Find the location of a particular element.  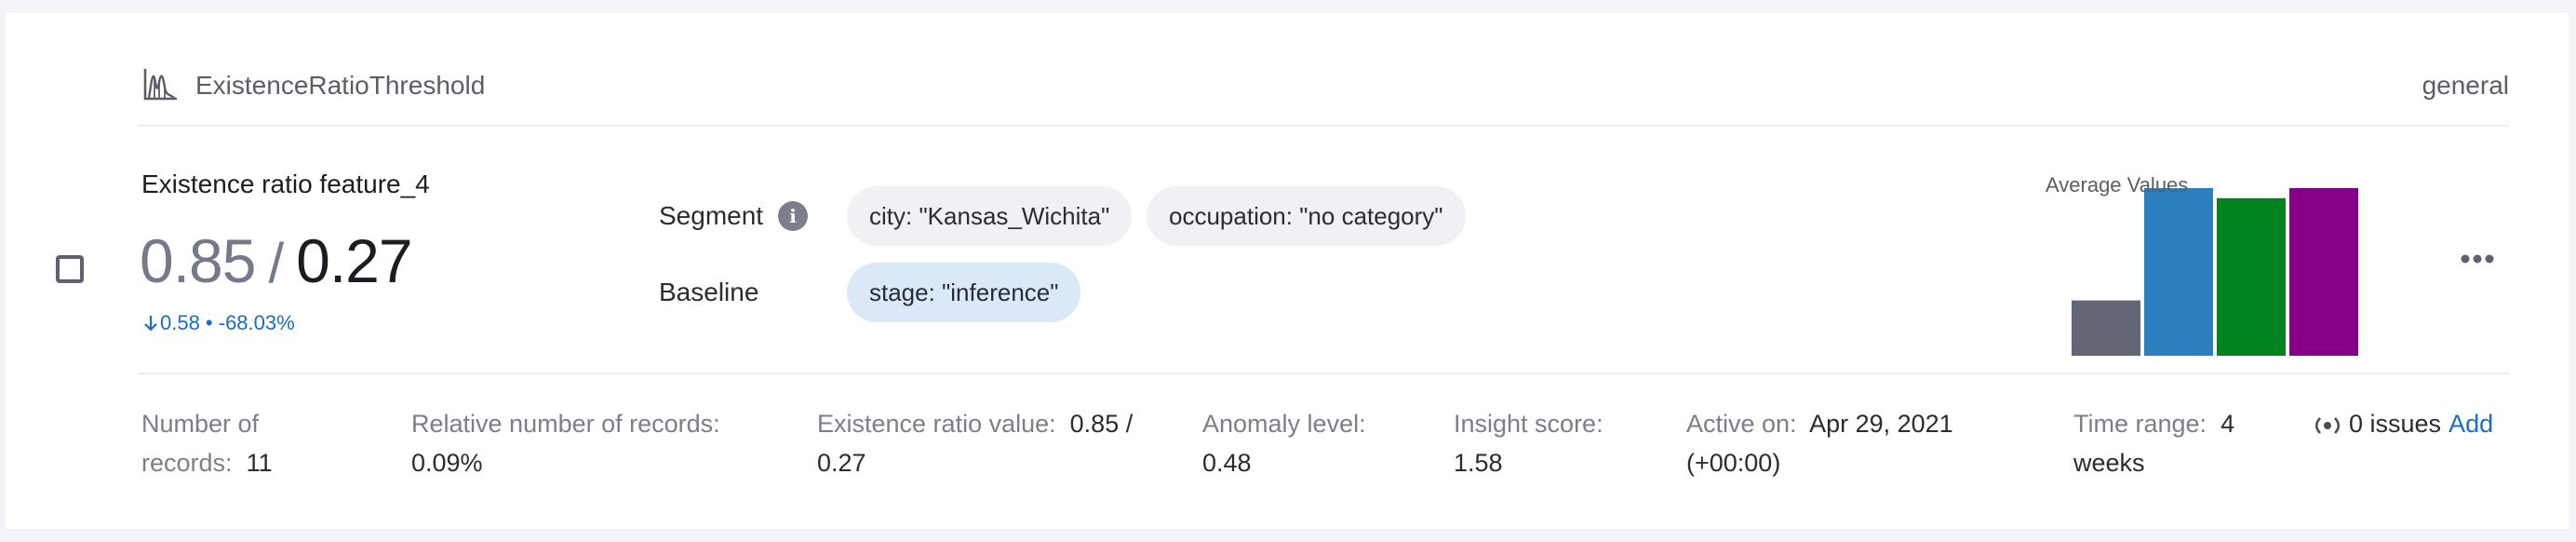

feature-title: Existence ratio feature_4 is located at coordinates (285, 184).